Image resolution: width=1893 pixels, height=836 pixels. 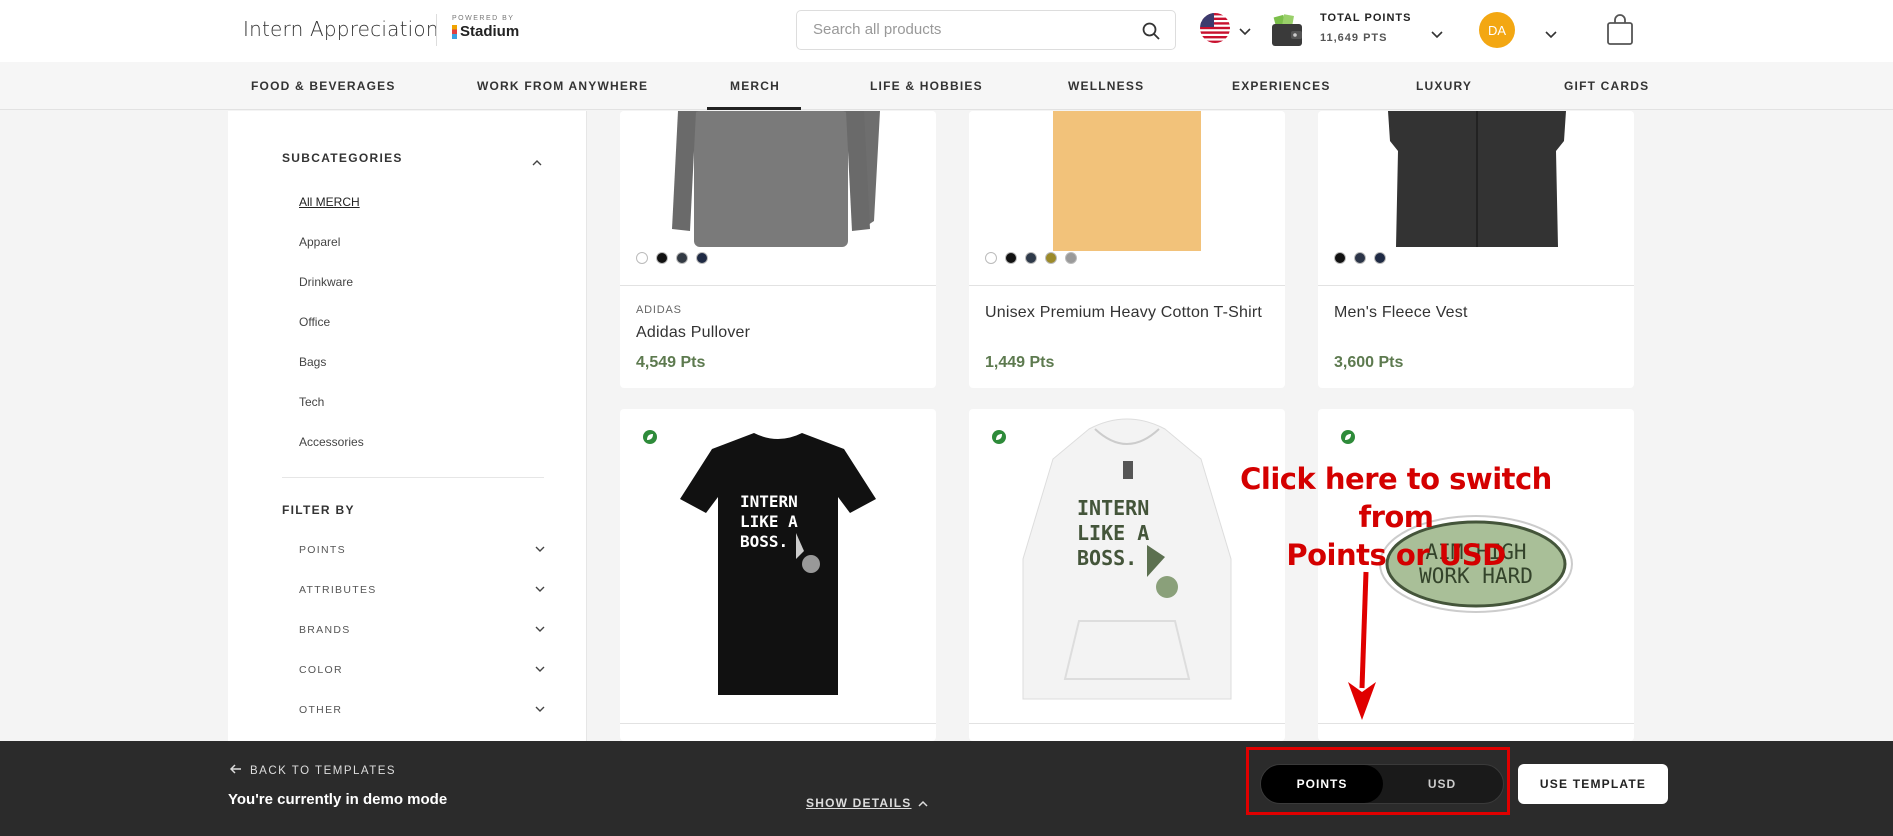 I want to click on product-card: ADIDAS Adidas Pullover 4,549 Pts, so click(x=778, y=249).